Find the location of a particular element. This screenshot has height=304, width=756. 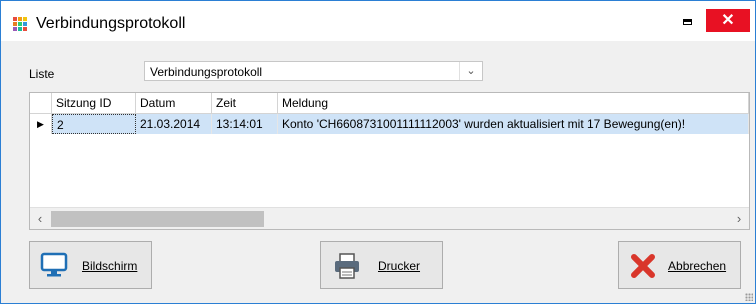

bildschirm-button: Bildschirm is located at coordinates (90, 265).